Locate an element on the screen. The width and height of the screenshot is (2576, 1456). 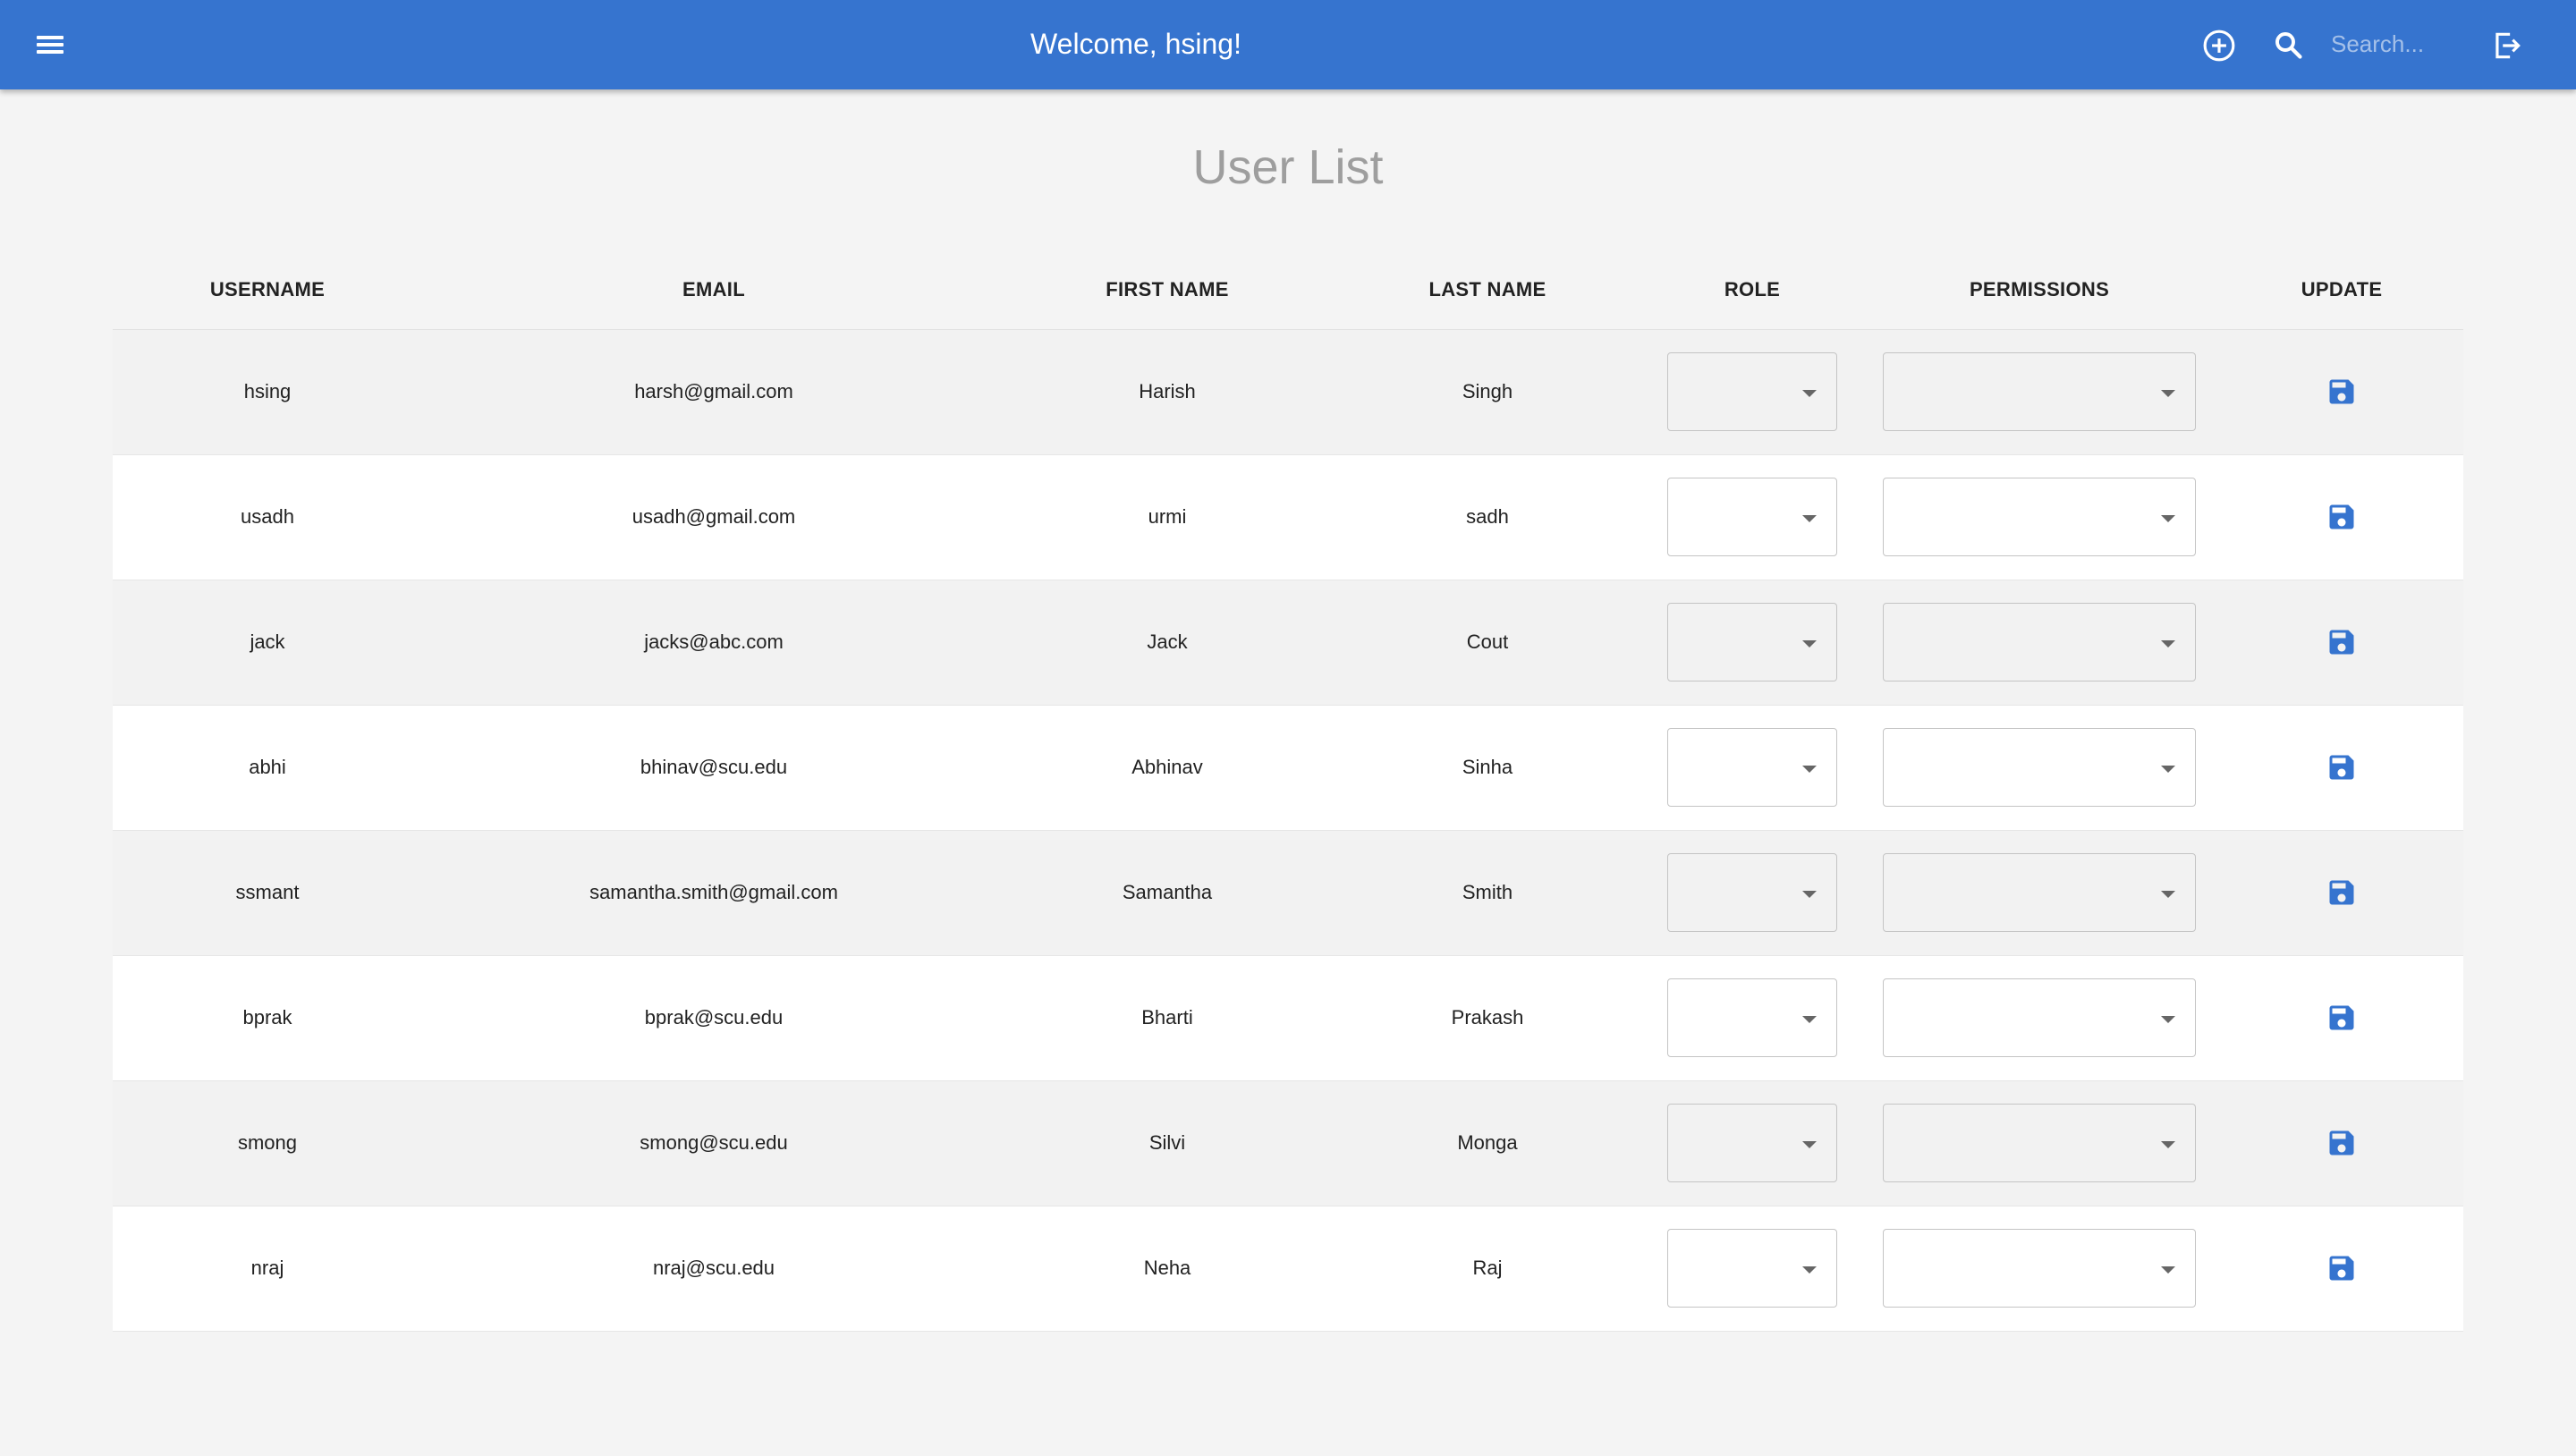
column-header-last-name: LAST NAME is located at coordinates (1487, 289).